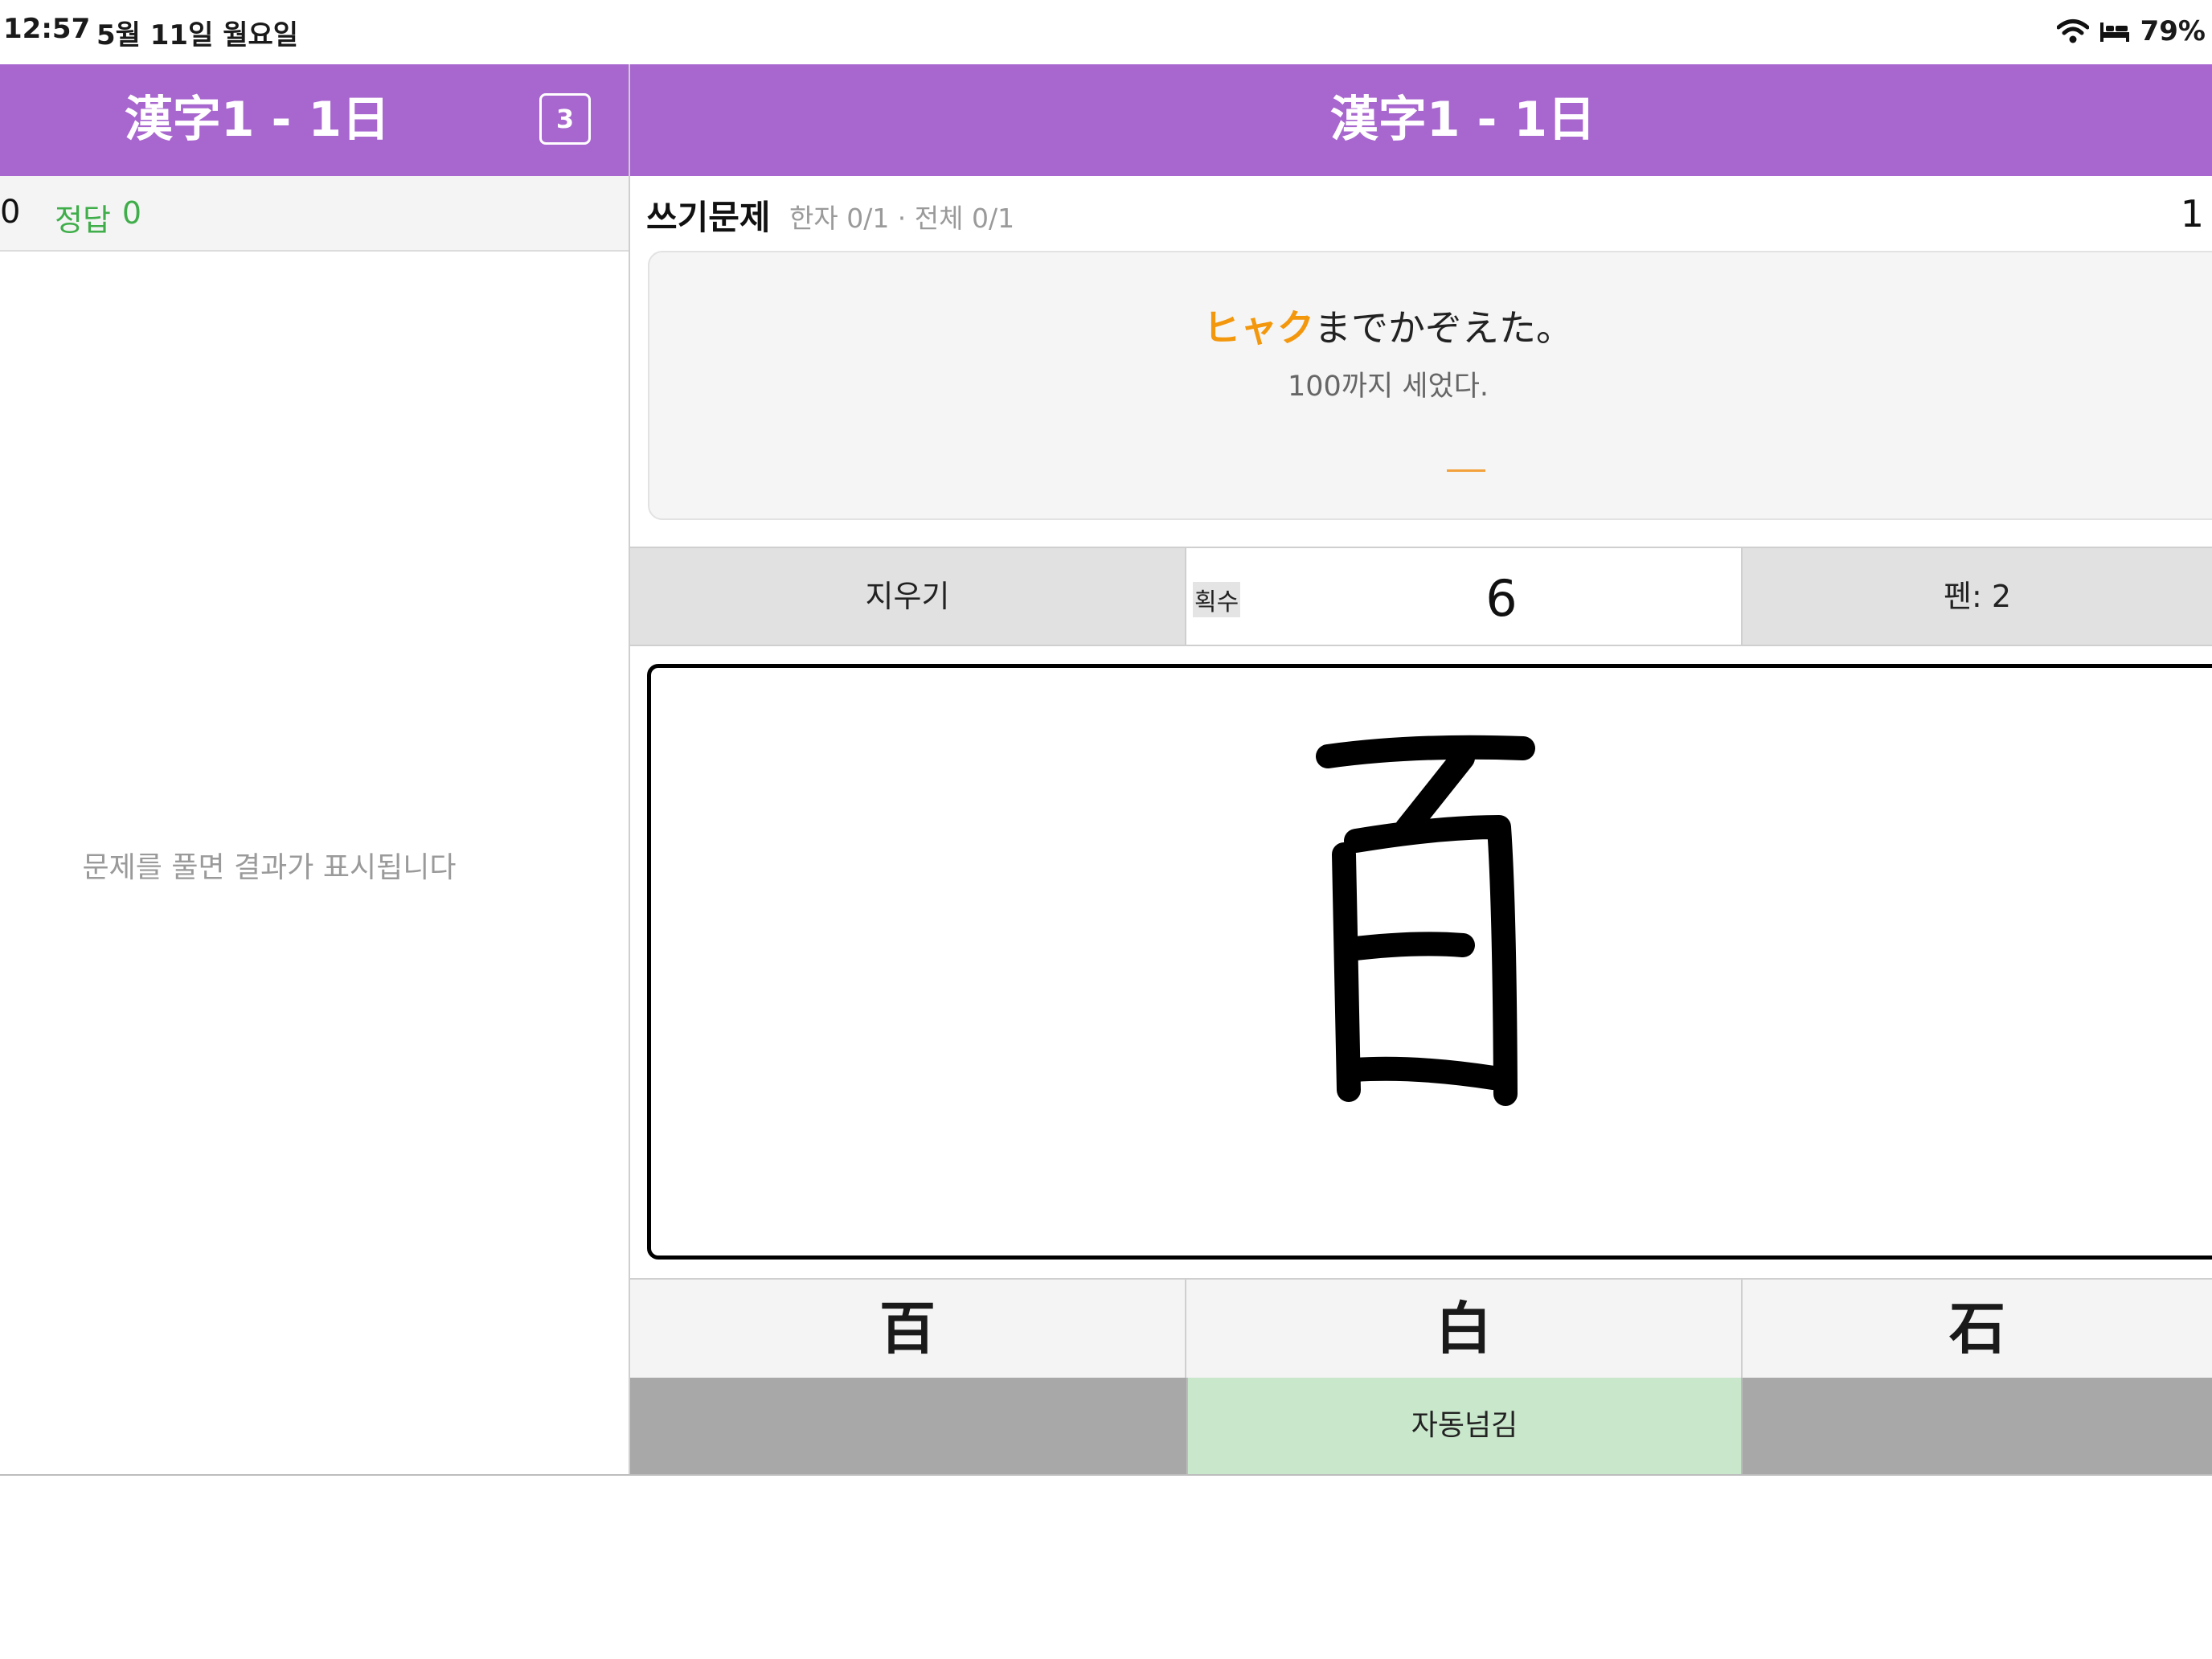 This screenshot has height=1659, width=2212. What do you see at coordinates (2173, 31) in the screenshot?
I see `battery-text: 79%` at bounding box center [2173, 31].